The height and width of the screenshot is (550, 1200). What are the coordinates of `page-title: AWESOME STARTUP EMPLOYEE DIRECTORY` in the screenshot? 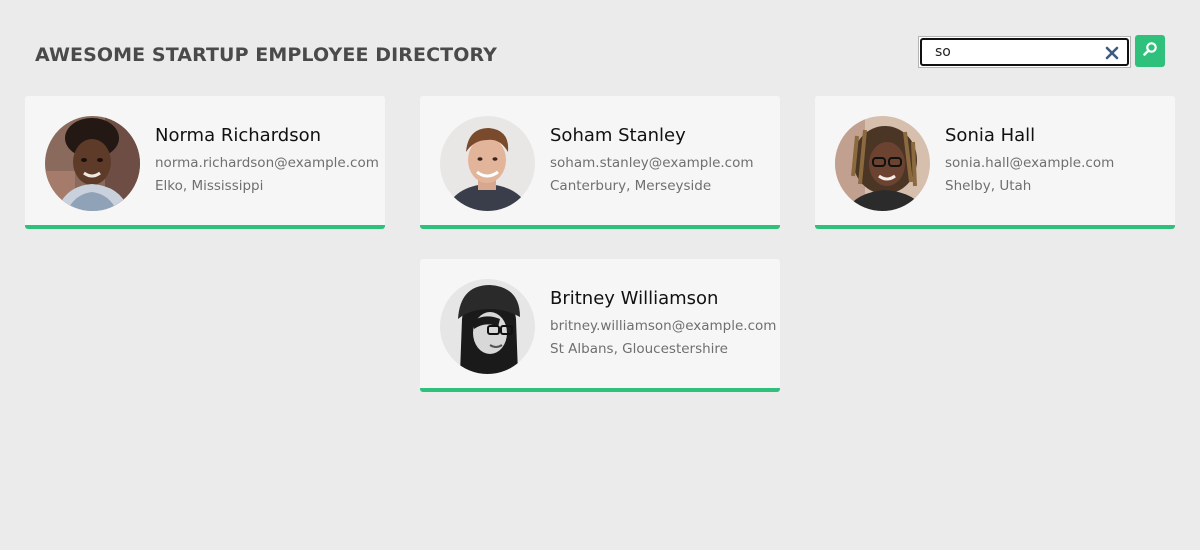 It's located at (266, 55).